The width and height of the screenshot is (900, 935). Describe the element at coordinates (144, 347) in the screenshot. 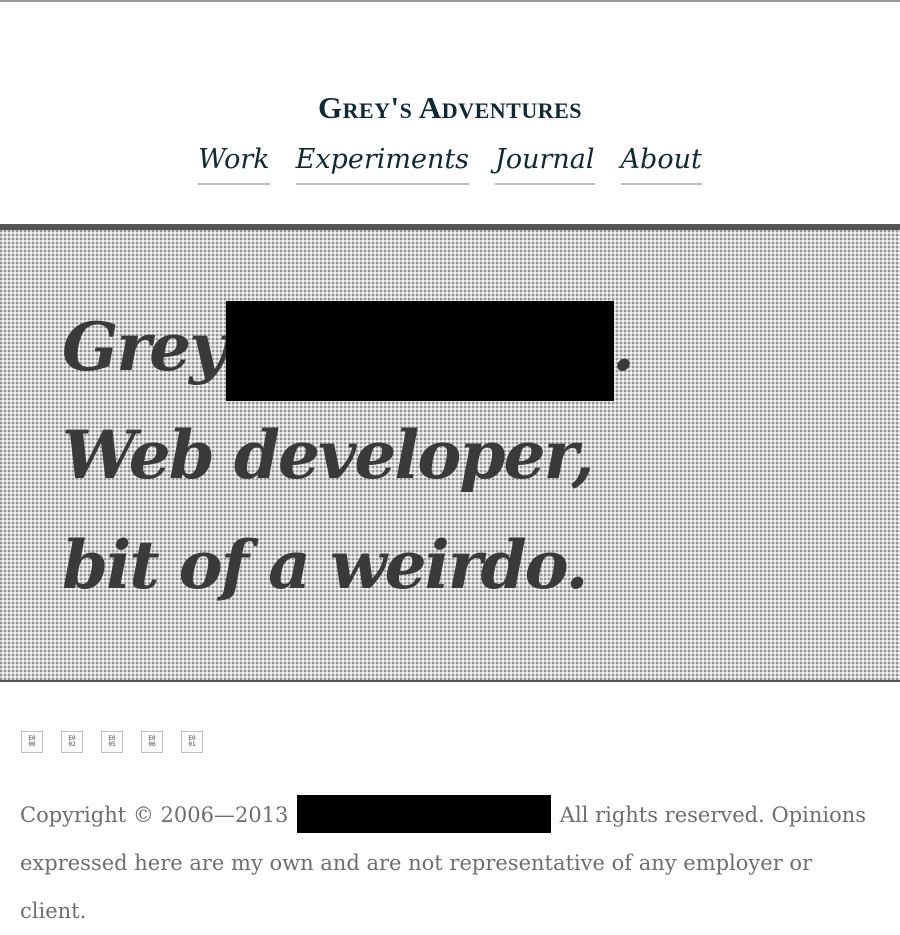

I see `hero-name-line: Grey` at that location.